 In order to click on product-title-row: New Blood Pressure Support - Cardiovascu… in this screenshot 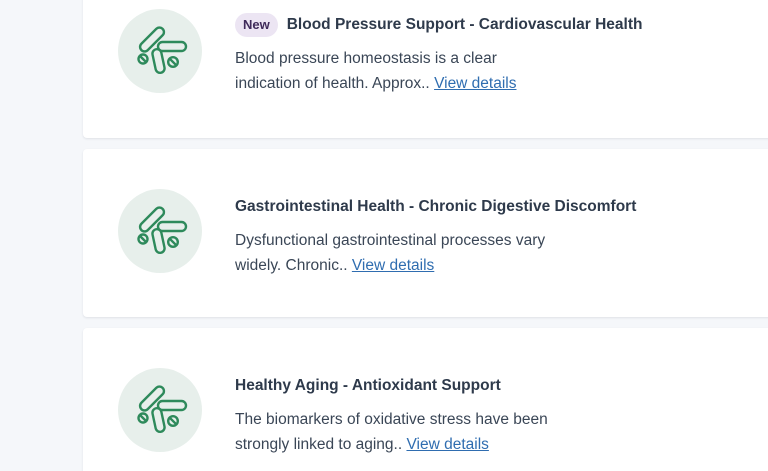, I will do `click(495, 25)`.